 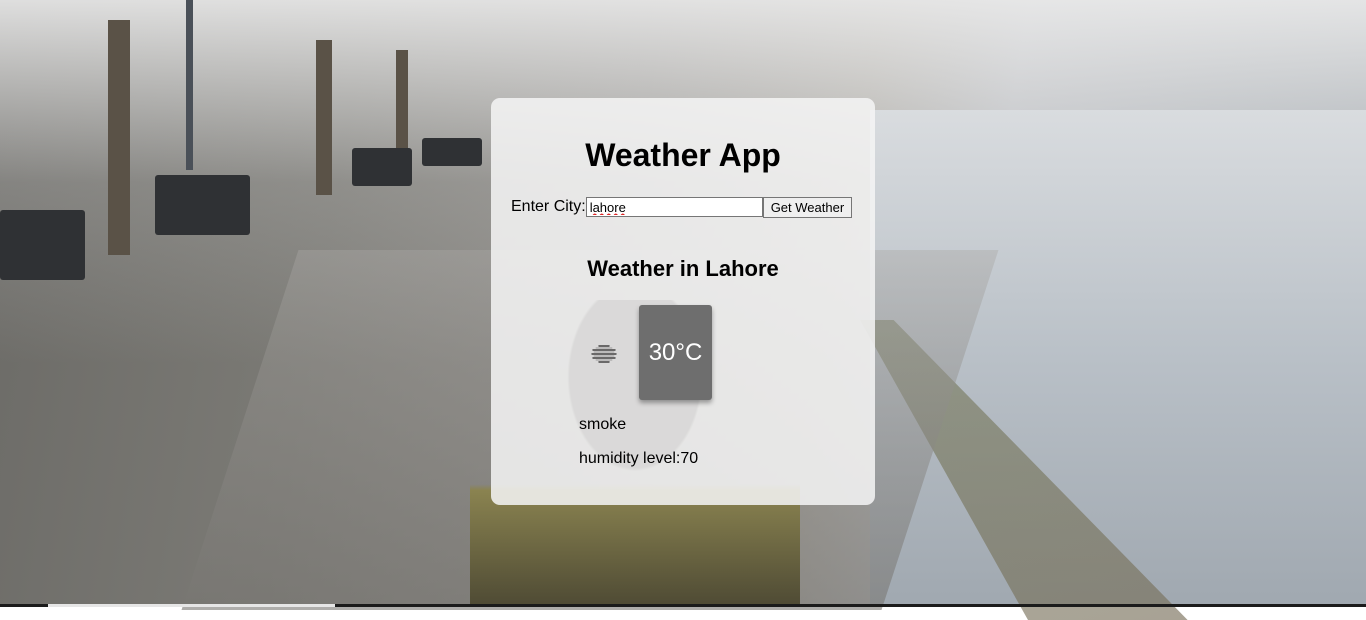 What do you see at coordinates (603, 424) in the screenshot?
I see `weather-description: smoke` at bounding box center [603, 424].